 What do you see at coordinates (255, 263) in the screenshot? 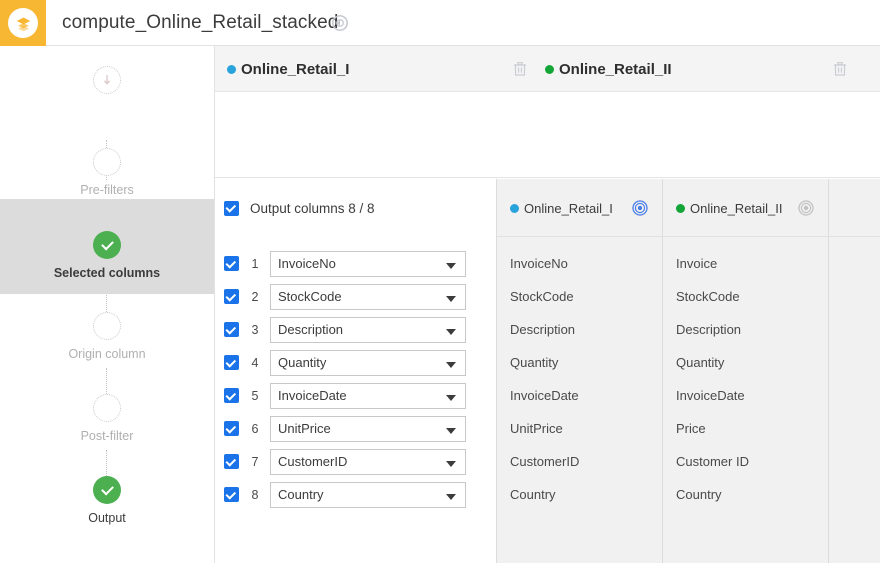
I see `row-number: 1` at bounding box center [255, 263].